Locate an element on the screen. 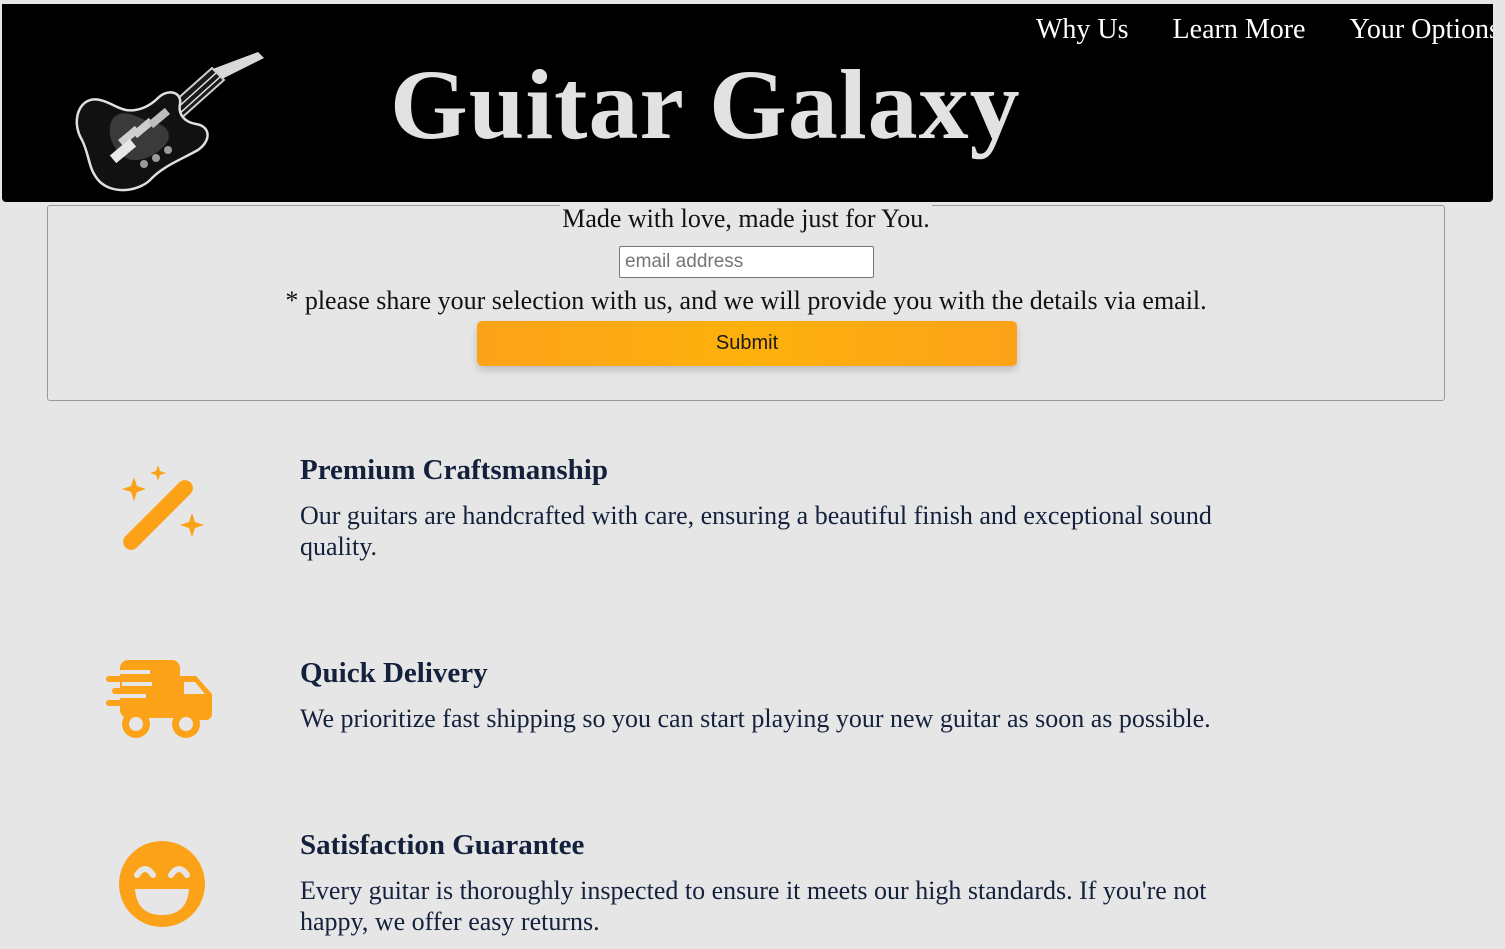  feature-title: Quick Delivery is located at coordinates (394, 673).